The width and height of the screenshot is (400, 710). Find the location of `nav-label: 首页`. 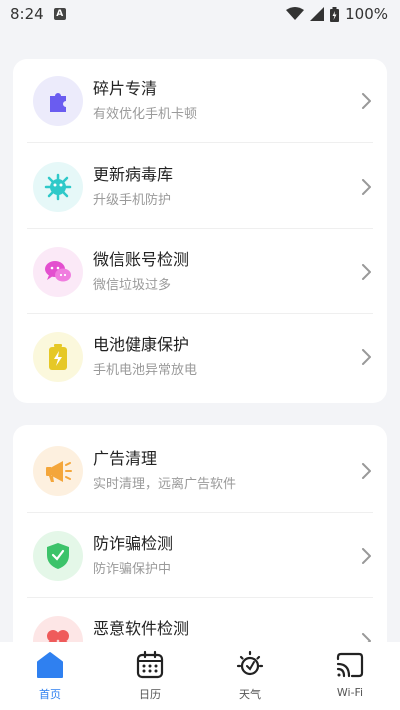

nav-label: 首页 is located at coordinates (50, 694).